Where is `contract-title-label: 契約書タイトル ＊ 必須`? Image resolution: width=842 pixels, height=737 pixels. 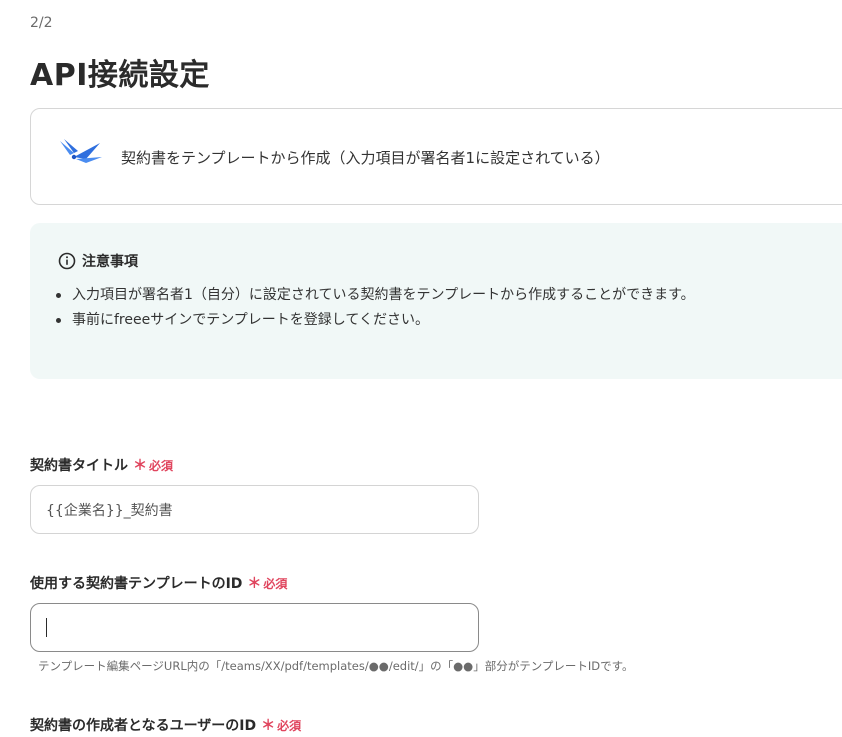 contract-title-label: 契約書タイトル ＊ 必須 is located at coordinates (101, 465).